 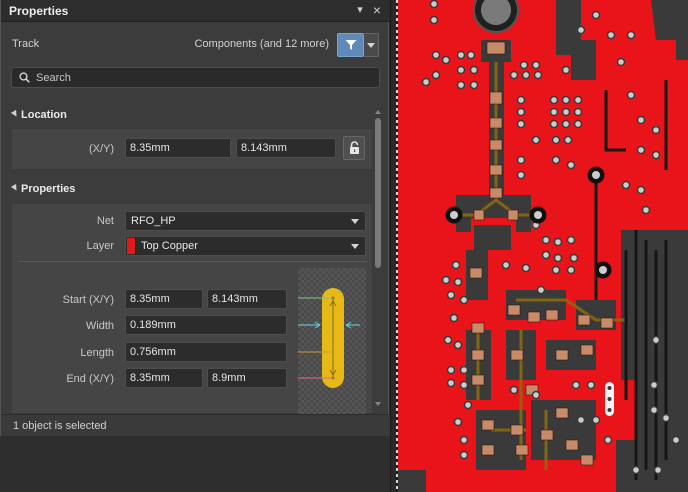 What do you see at coordinates (97, 353) in the screenshot?
I see `length-label: Length` at bounding box center [97, 353].